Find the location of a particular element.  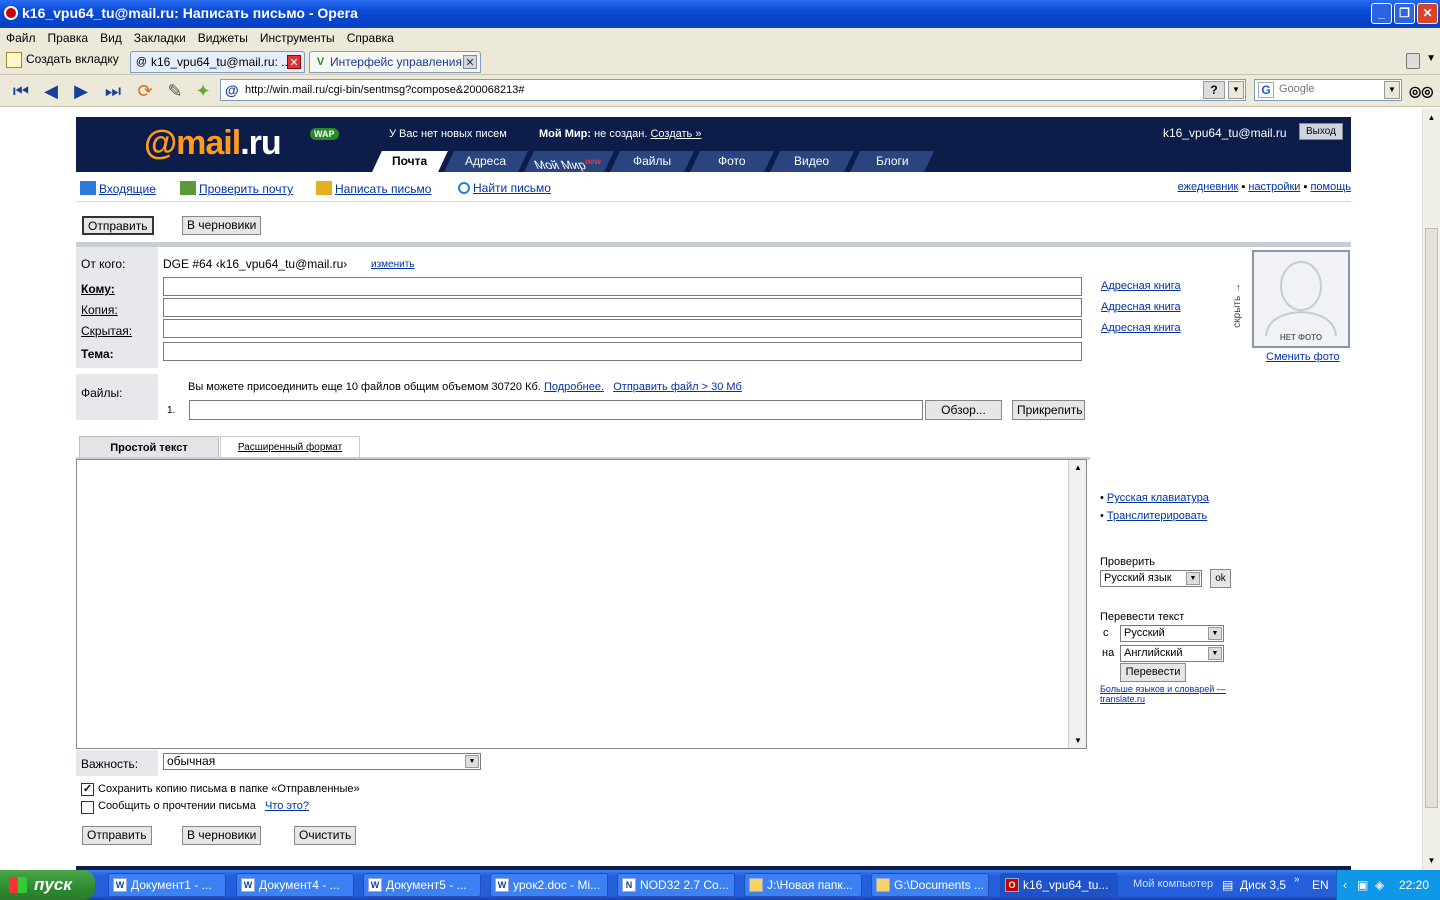

fast-forward-icon: ⏭ is located at coordinates (113, 91).